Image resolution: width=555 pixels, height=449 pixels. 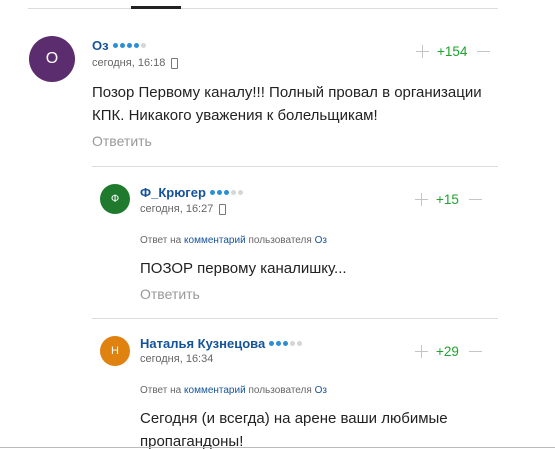 What do you see at coordinates (277, 447) in the screenshot?
I see `bottom-divider` at bounding box center [277, 447].